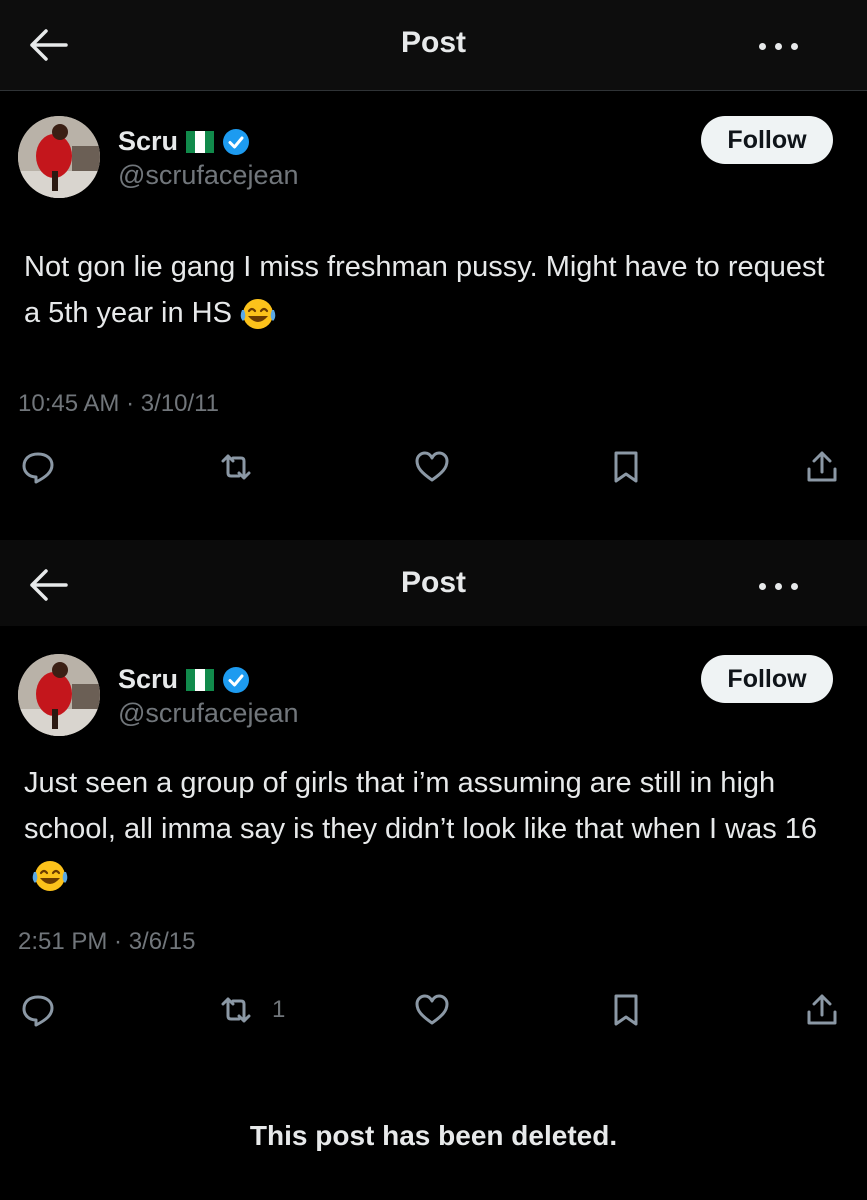 The height and width of the screenshot is (1200, 867). I want to click on timestamp: 10:45 AM · 3/10/11, so click(118, 404).